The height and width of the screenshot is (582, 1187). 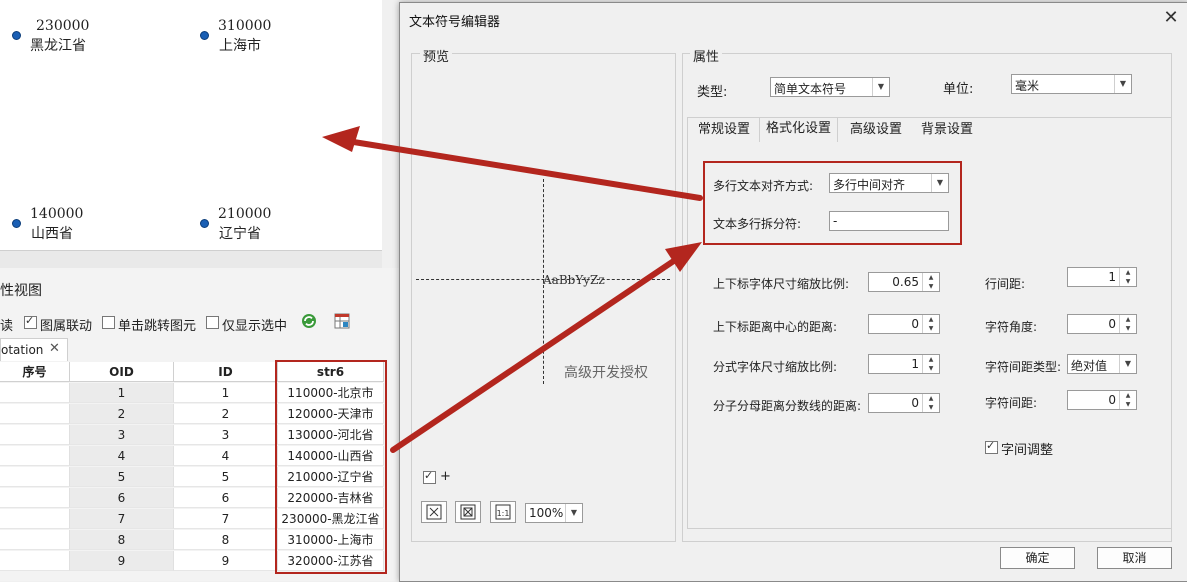 What do you see at coordinates (541, 350) in the screenshot?
I see `arrow-to-settings` at bounding box center [541, 350].